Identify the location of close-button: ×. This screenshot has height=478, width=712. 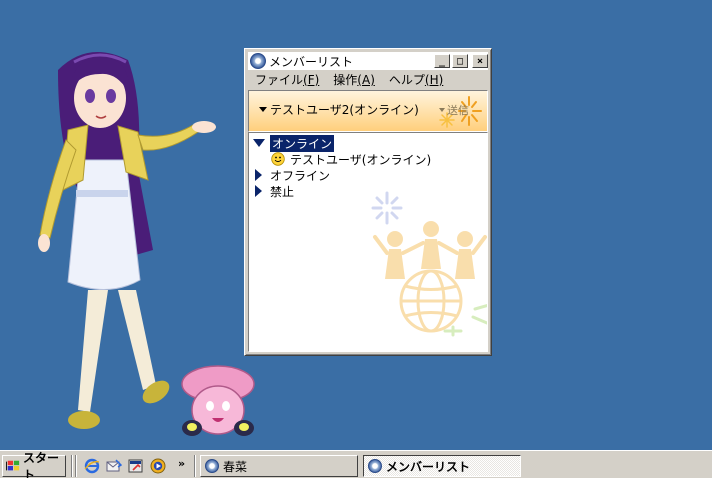
(480, 61).